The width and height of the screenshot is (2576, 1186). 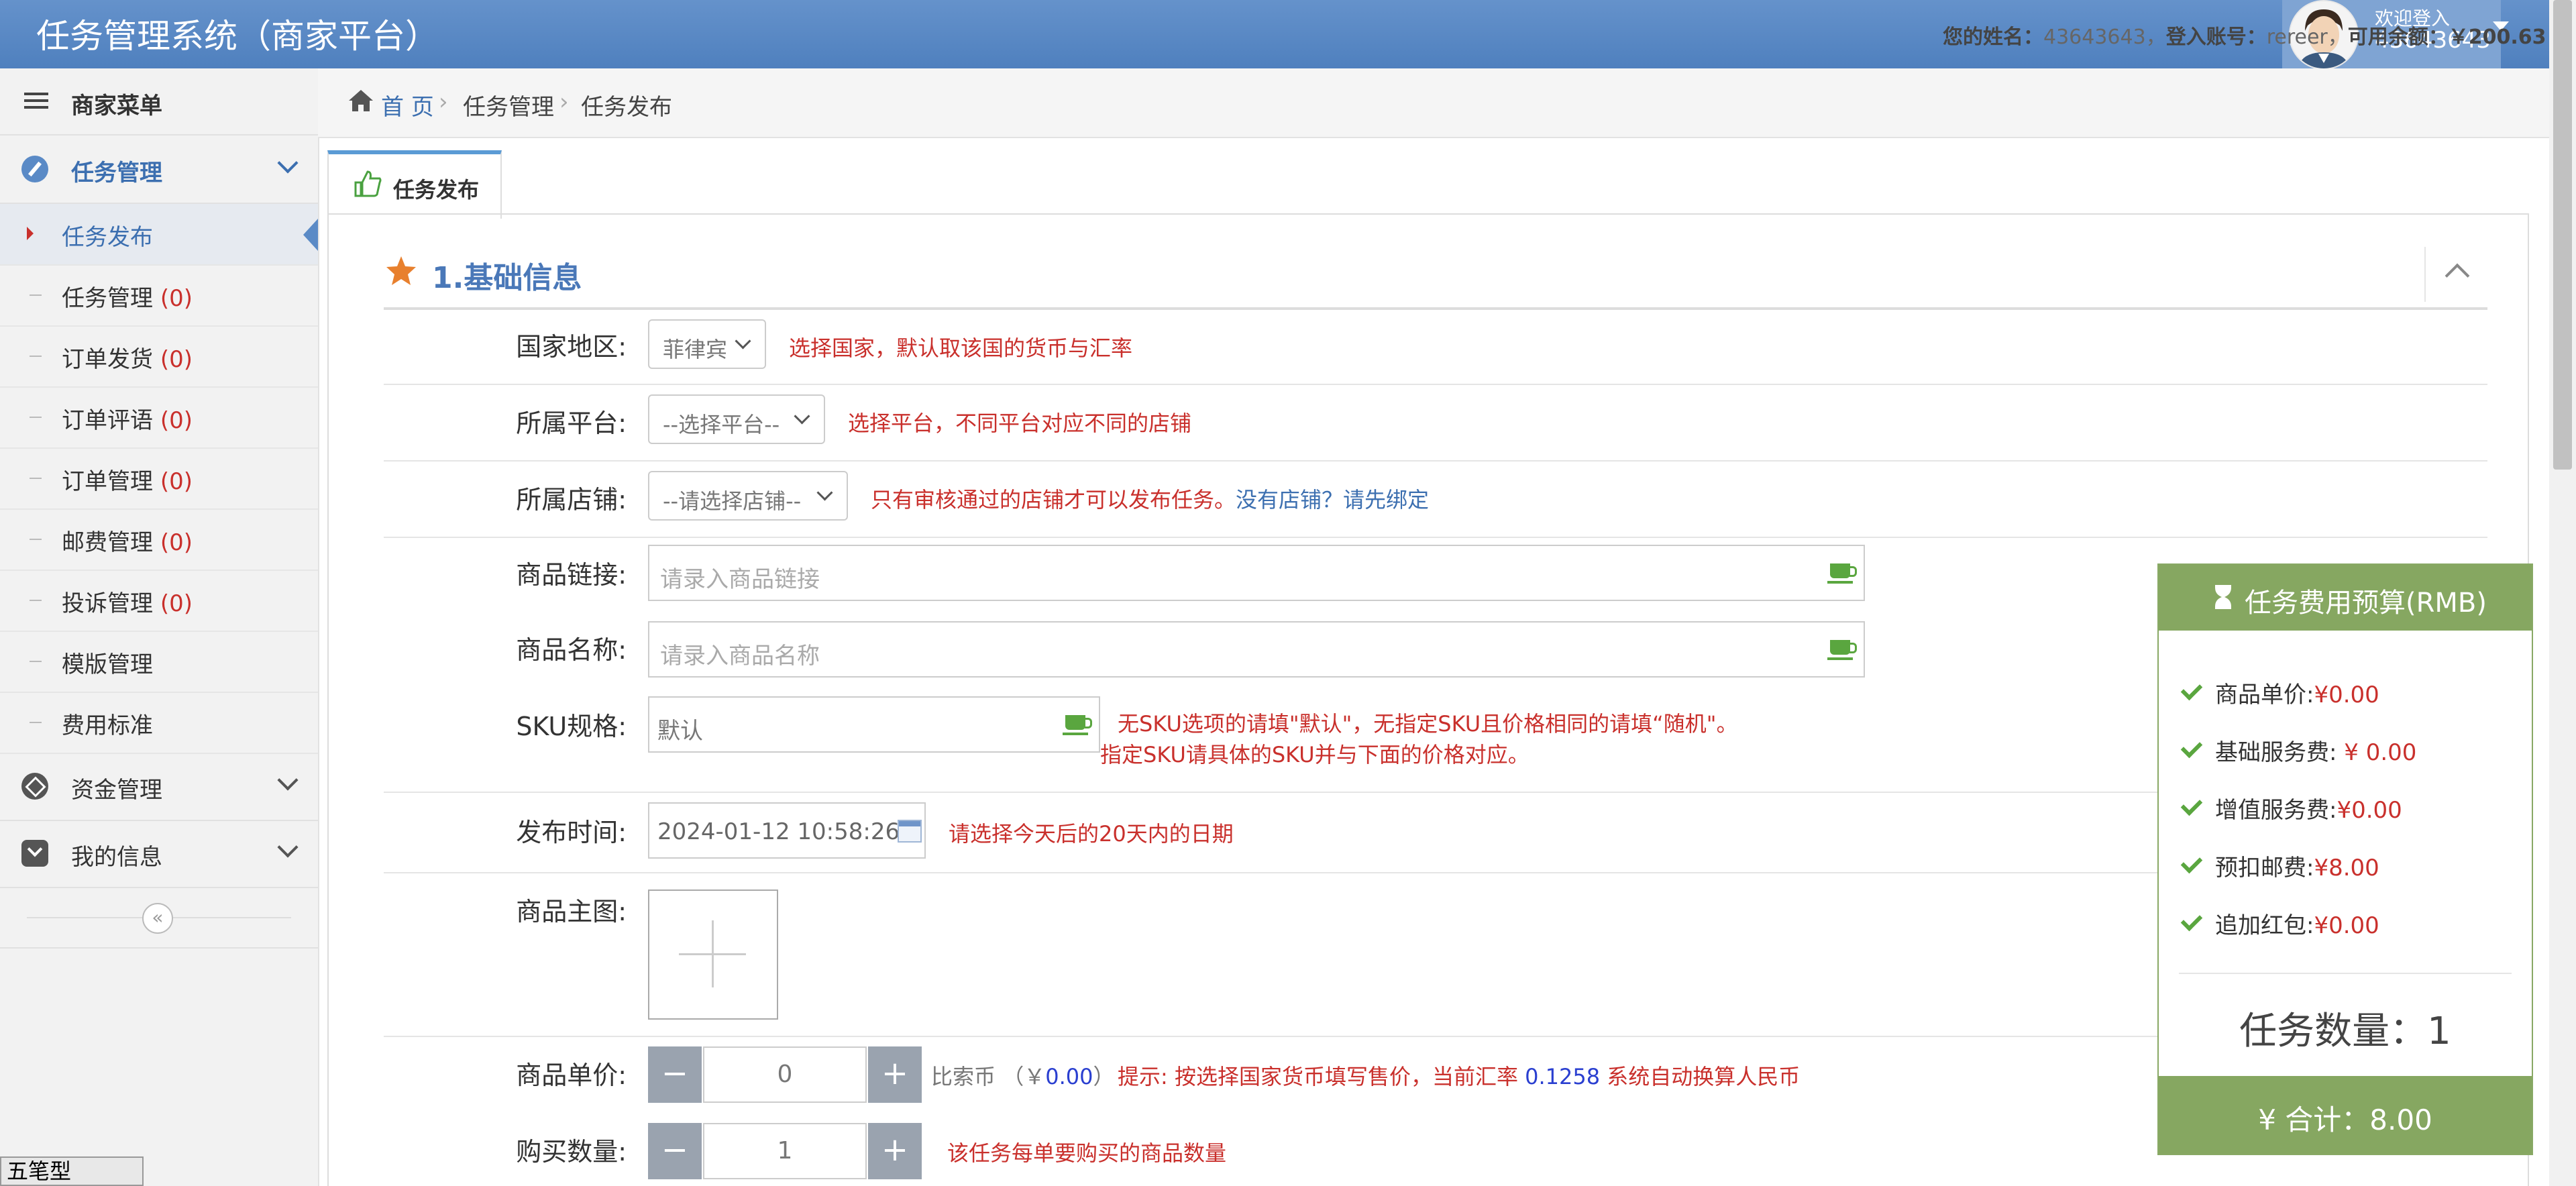 I want to click on thumbs-up-icon, so click(x=367, y=184).